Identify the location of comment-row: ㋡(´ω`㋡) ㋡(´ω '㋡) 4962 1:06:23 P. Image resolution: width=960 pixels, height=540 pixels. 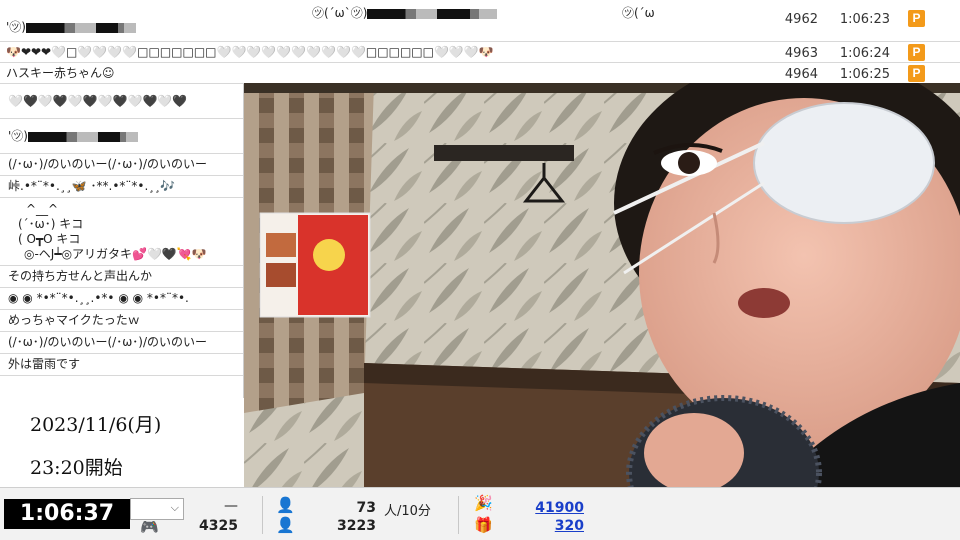
(480, 21).